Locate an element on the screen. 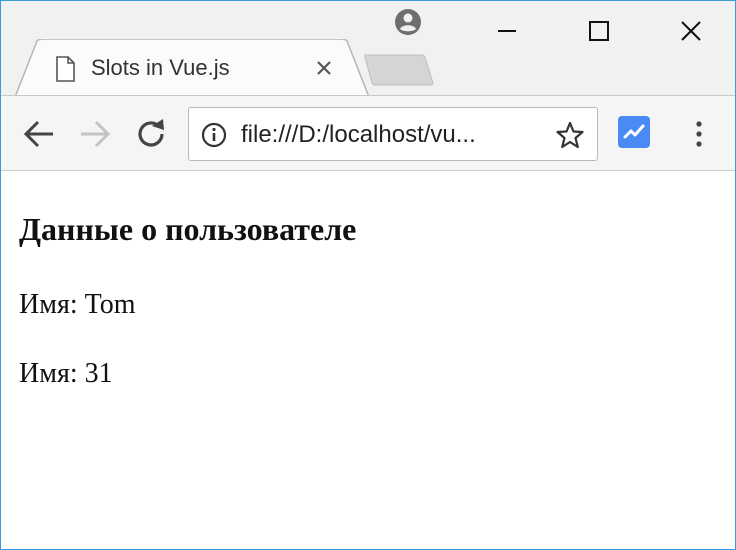  close-icon is located at coordinates (691, 31).